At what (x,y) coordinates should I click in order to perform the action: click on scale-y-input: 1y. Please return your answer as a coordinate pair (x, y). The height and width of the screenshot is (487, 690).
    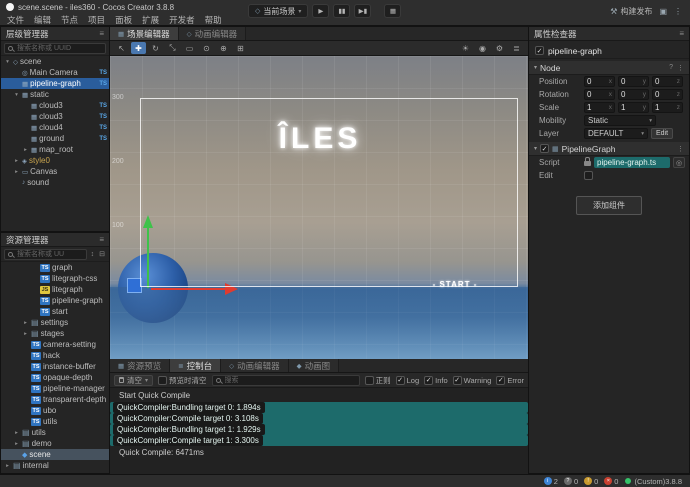
    Looking at the image, I should click on (633, 107).